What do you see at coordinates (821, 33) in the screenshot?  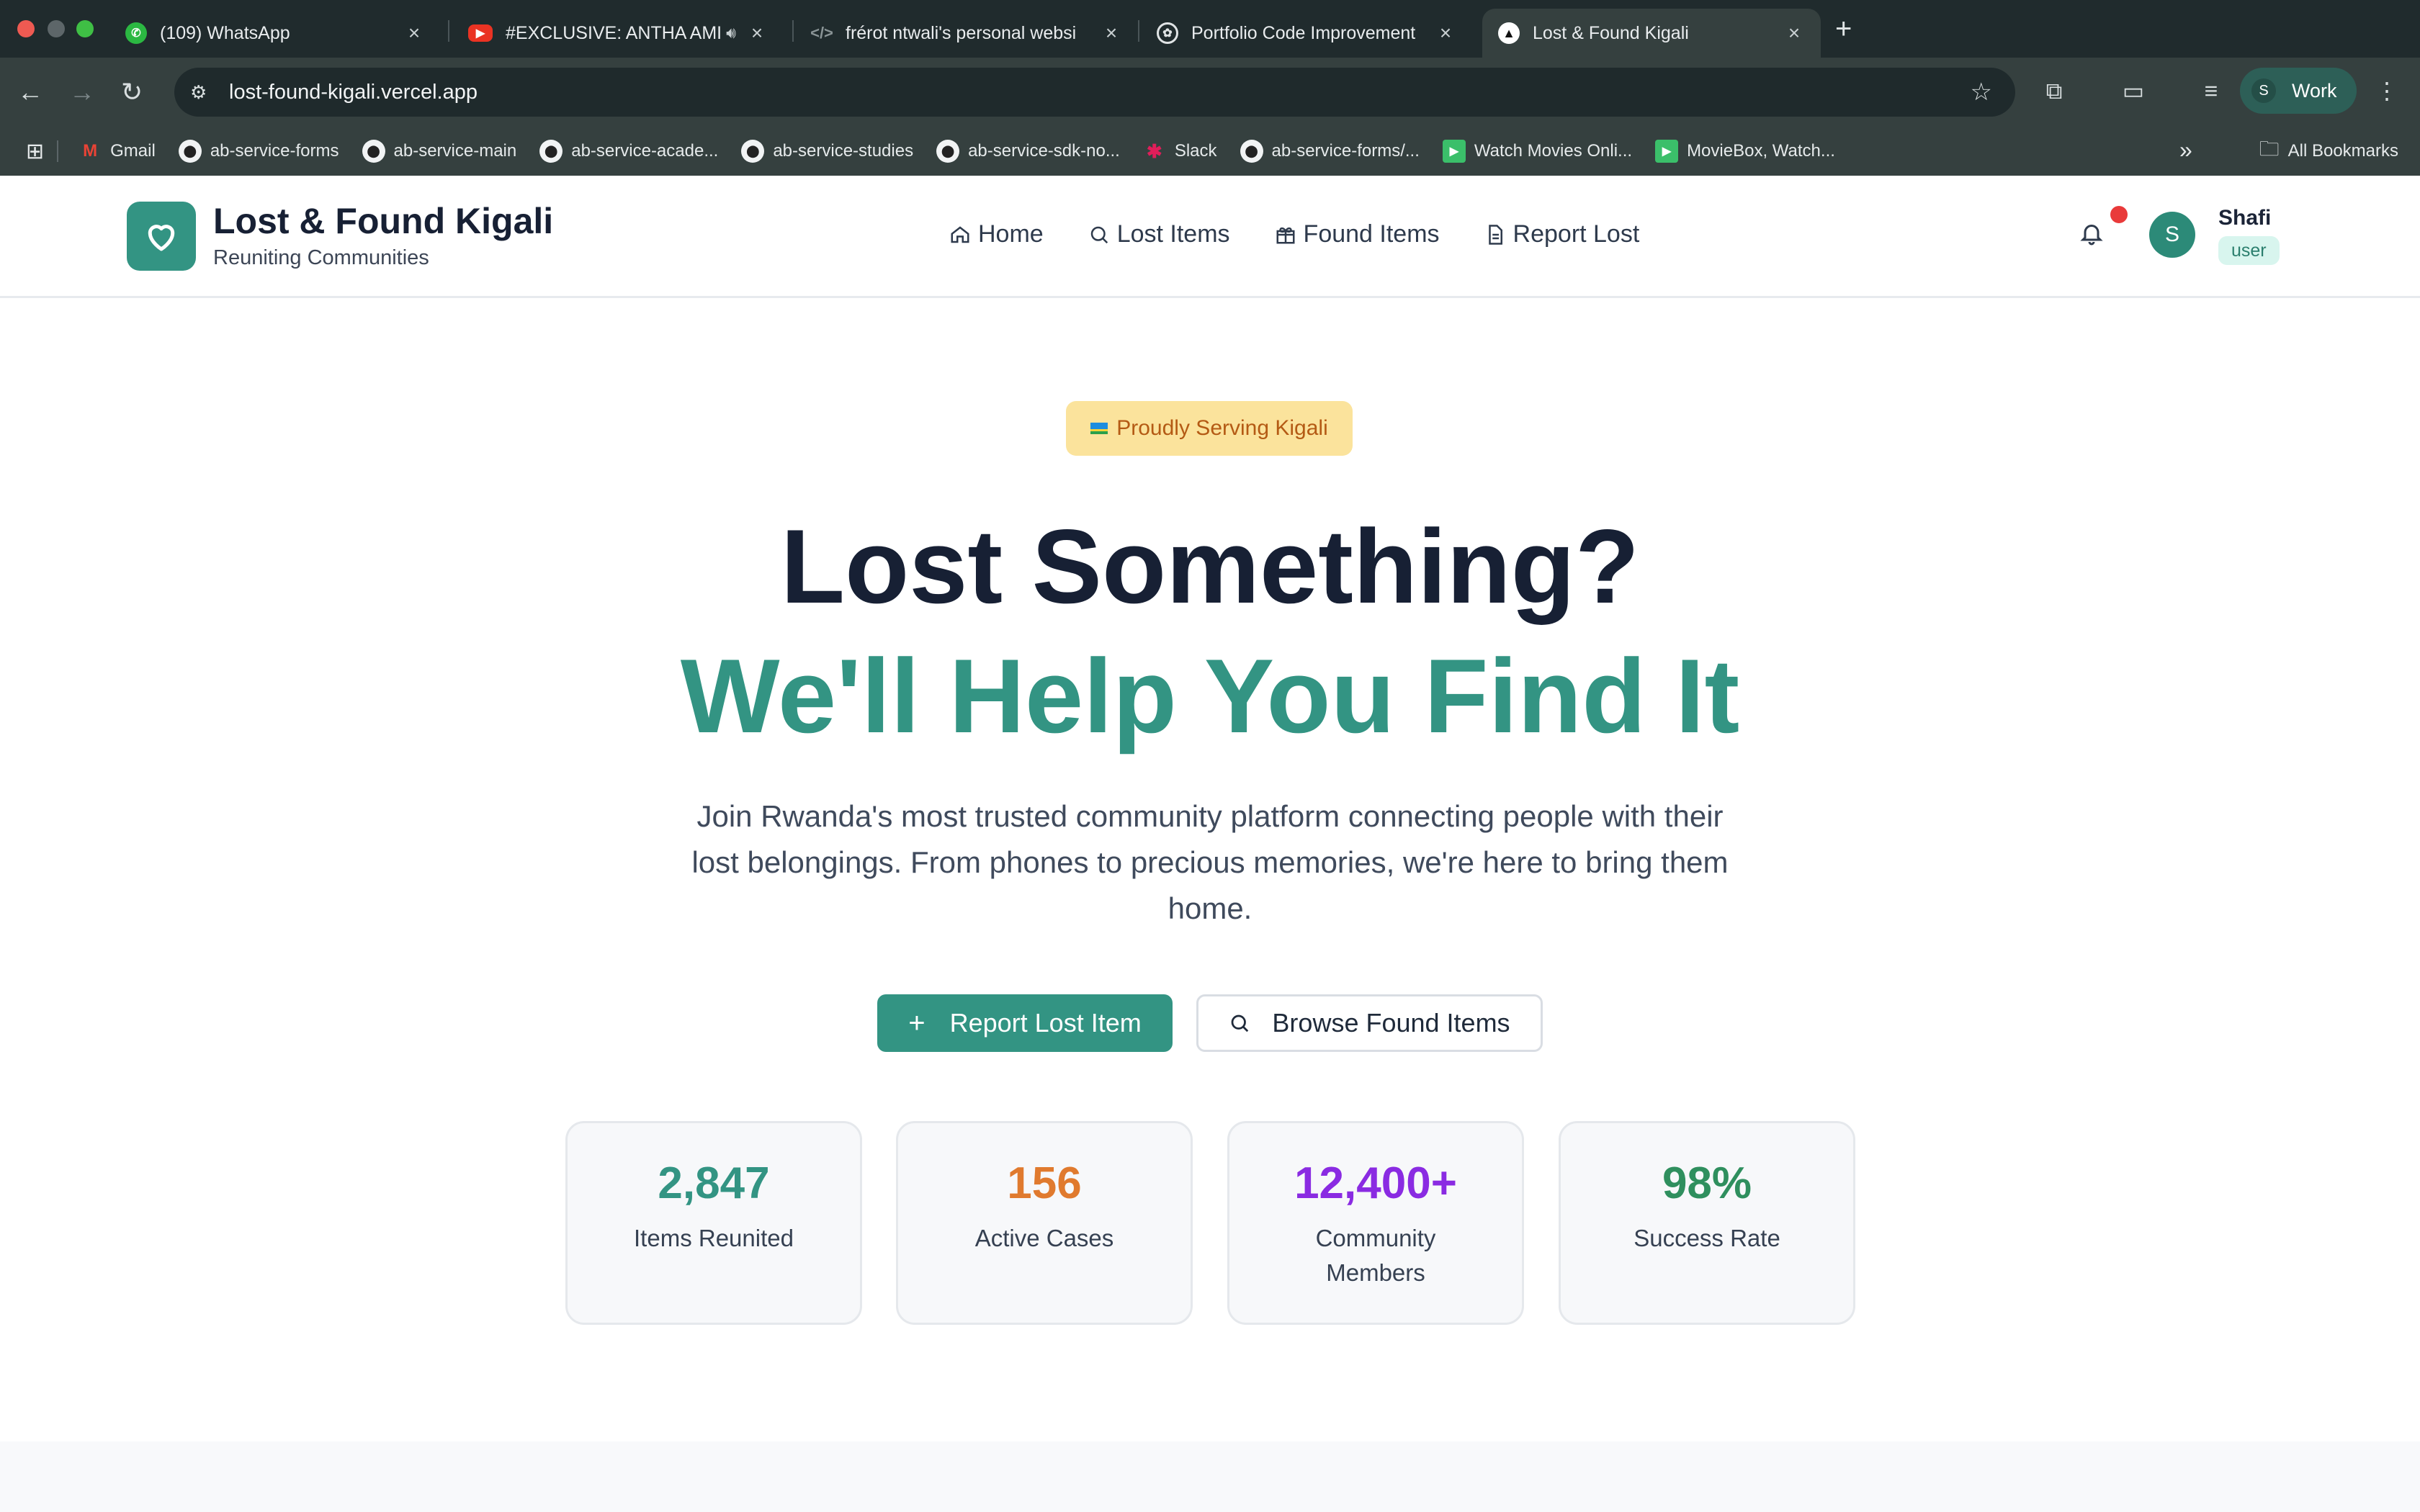 I see `code-icon: </>` at bounding box center [821, 33].